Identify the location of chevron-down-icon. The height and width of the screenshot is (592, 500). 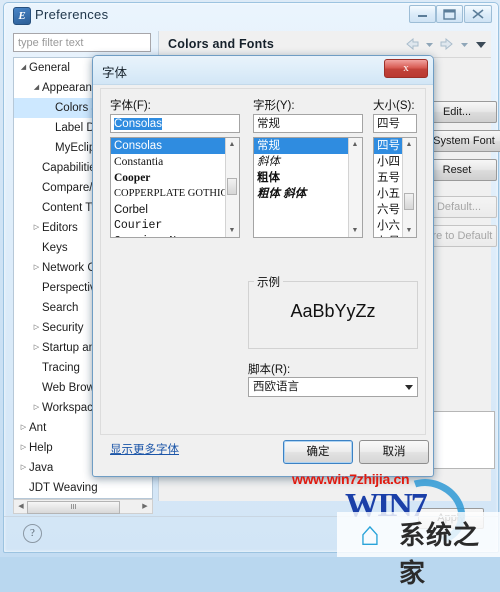
(409, 387).